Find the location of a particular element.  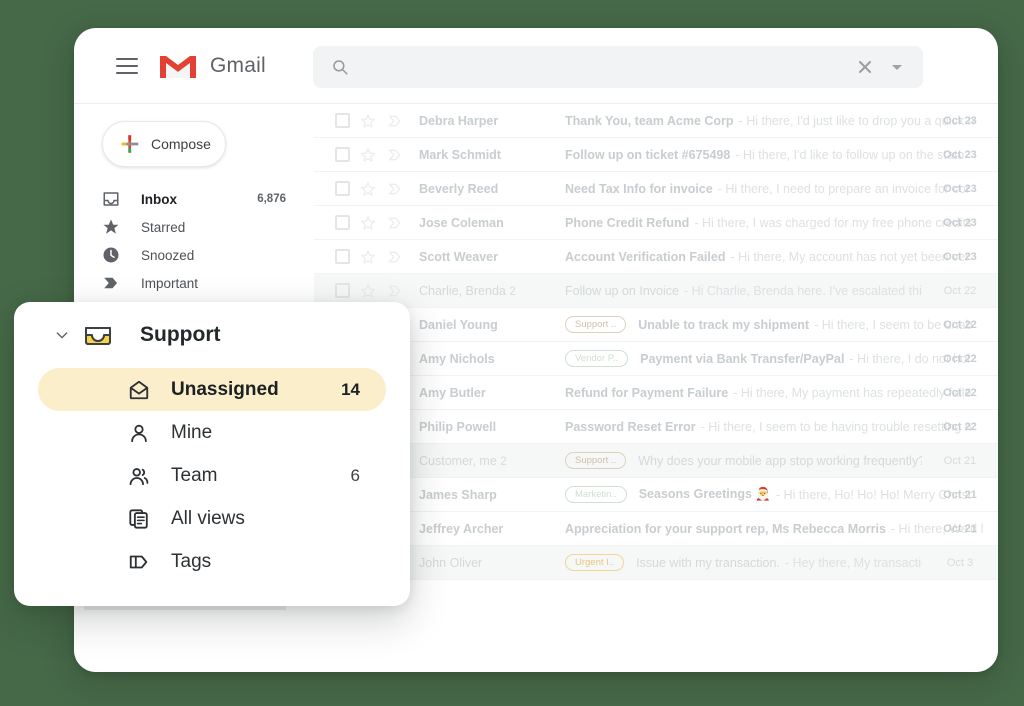

mail-sender: James Sharp is located at coordinates (458, 494).